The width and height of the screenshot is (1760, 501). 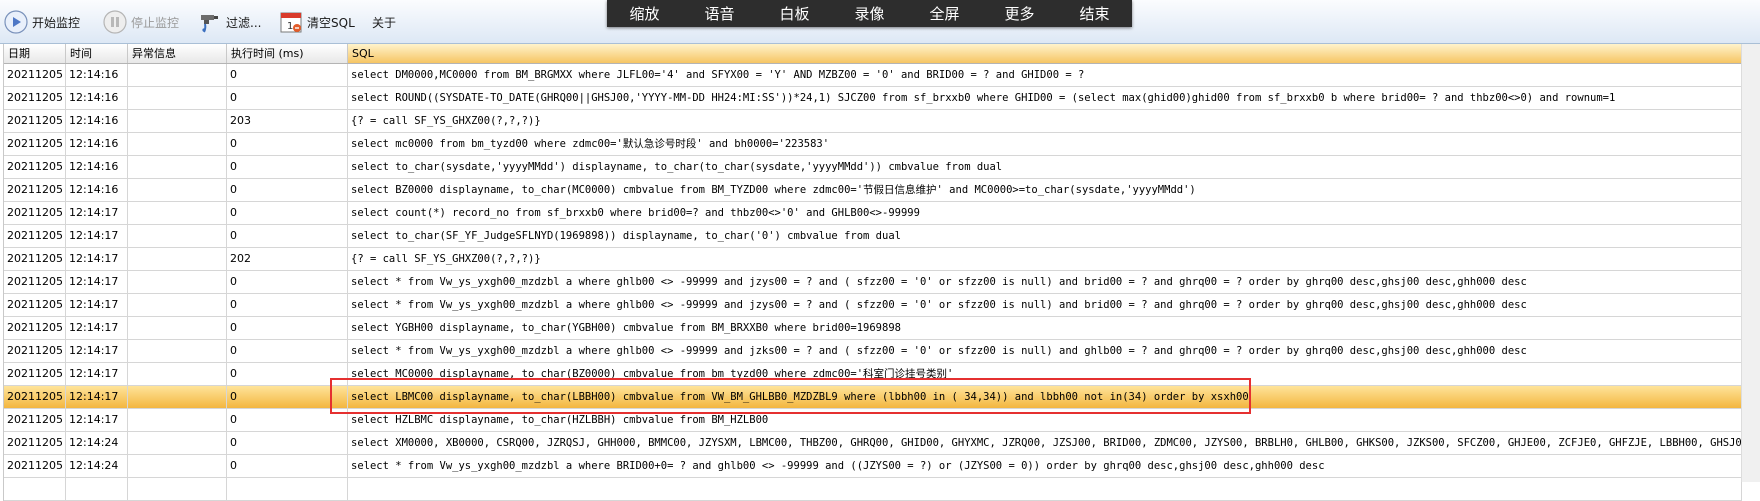 What do you see at coordinates (97, 489) in the screenshot?
I see `cell-time` at bounding box center [97, 489].